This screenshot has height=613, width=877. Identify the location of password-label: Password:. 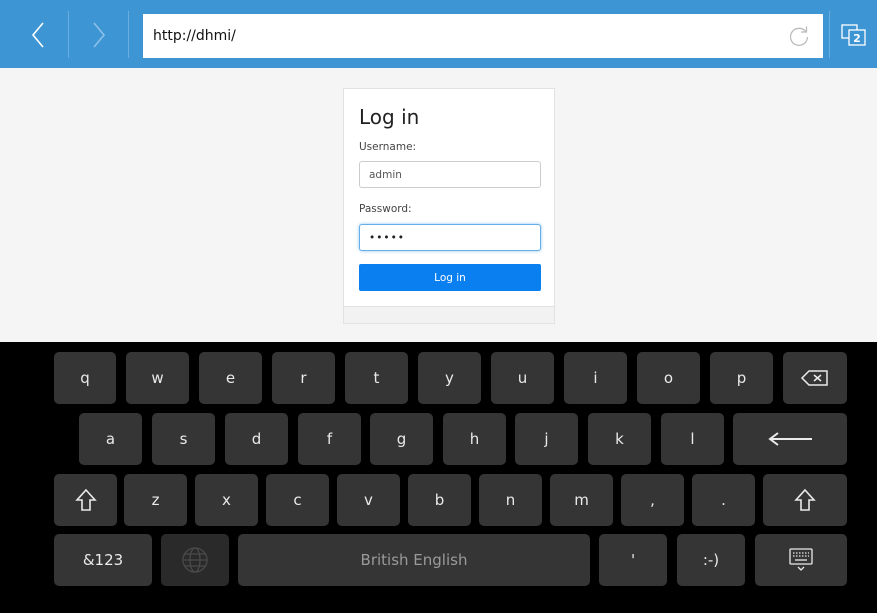
(385, 209).